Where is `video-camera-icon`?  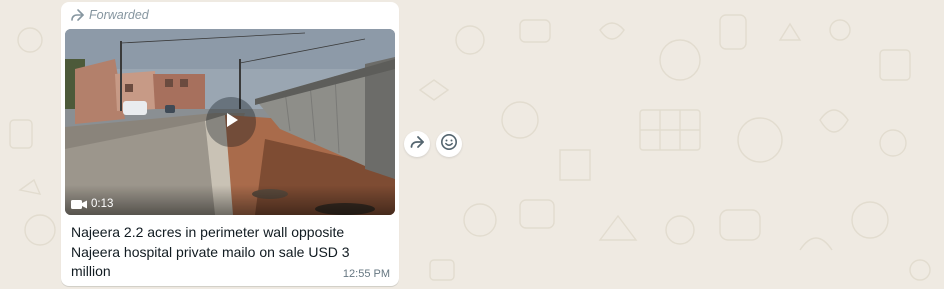
video-camera-icon is located at coordinates (79, 204).